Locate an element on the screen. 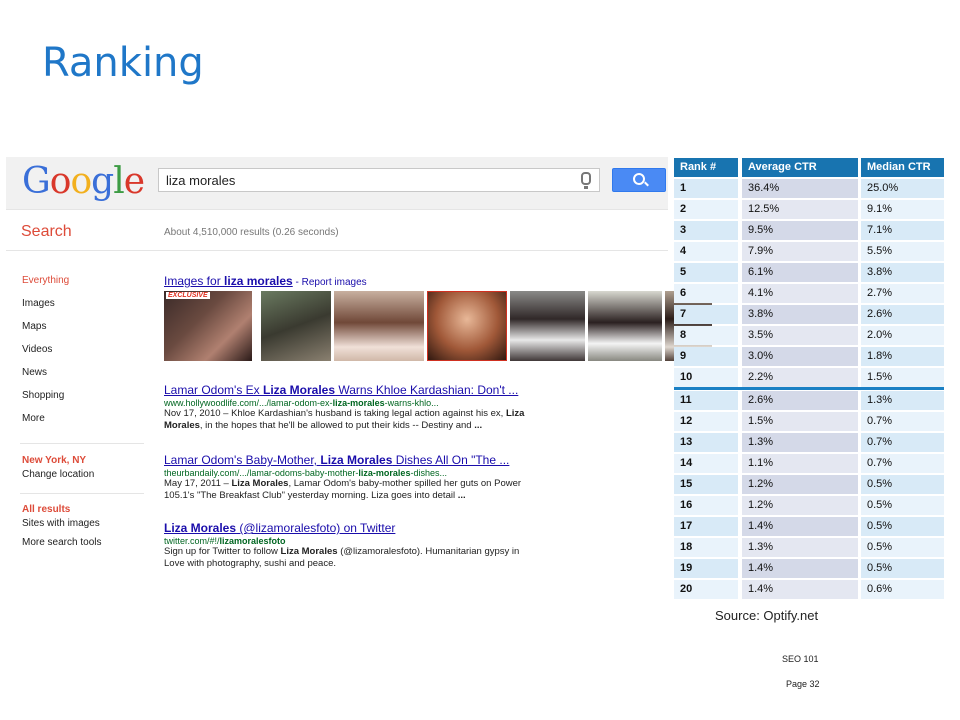 This screenshot has height=720, width=960. url-part: twitter.com/#!/ is located at coordinates (192, 541).